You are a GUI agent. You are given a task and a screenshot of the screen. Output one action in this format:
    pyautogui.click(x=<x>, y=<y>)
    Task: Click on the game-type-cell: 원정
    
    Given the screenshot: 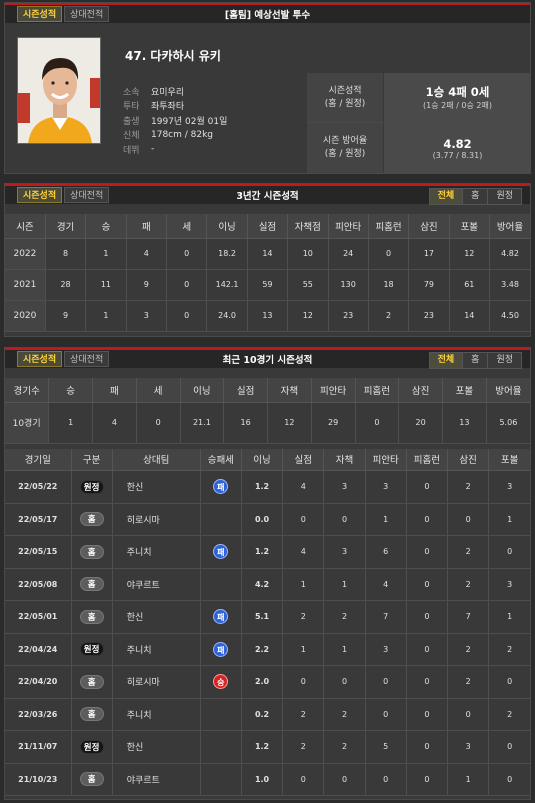 What is the action you would take?
    pyautogui.click(x=92, y=649)
    